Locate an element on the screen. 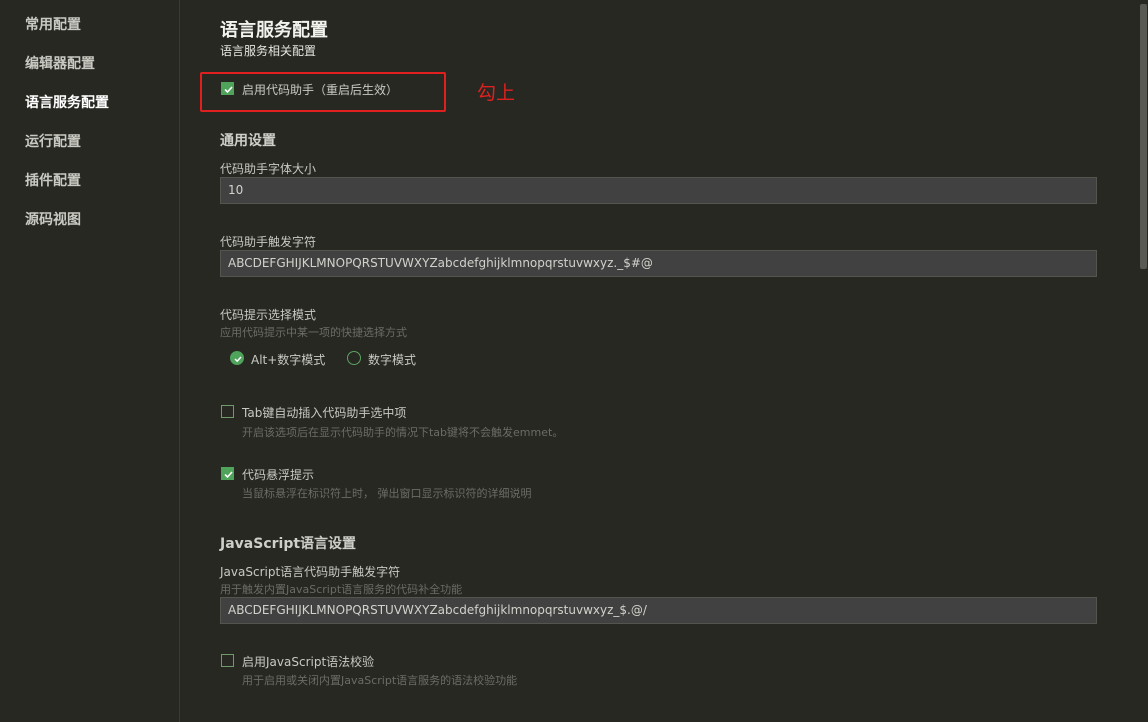  sidebar-item-run: 运行配置 is located at coordinates (53, 141).